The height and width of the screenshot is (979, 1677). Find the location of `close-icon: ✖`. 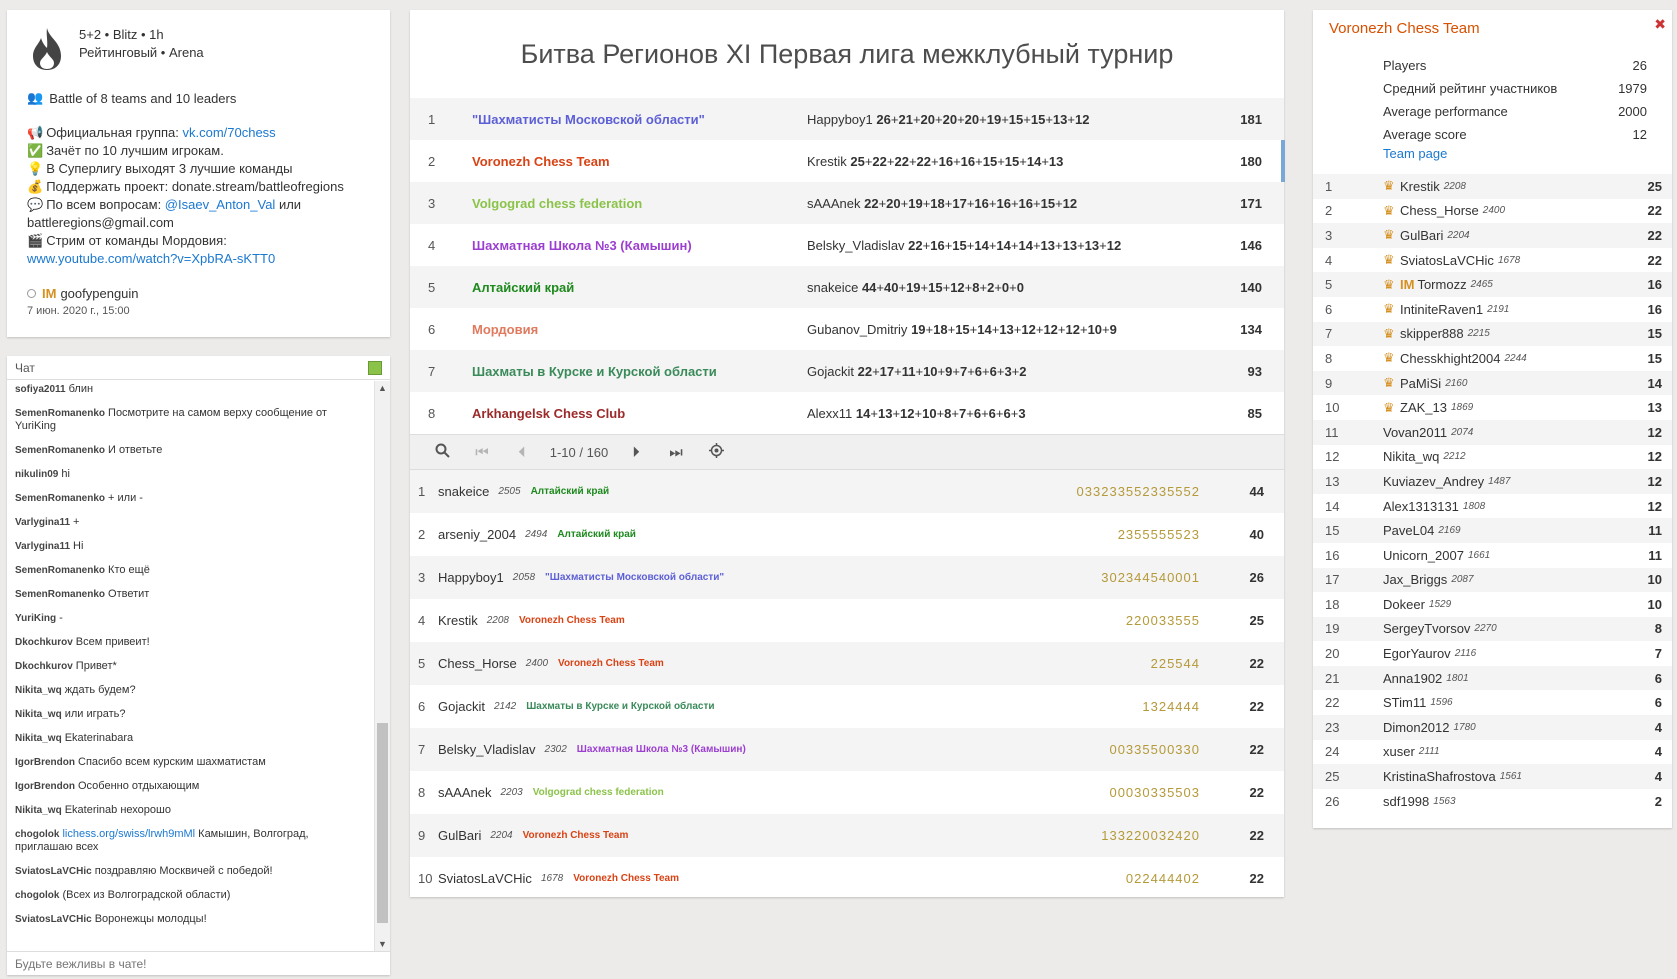

close-icon: ✖ is located at coordinates (1660, 24).